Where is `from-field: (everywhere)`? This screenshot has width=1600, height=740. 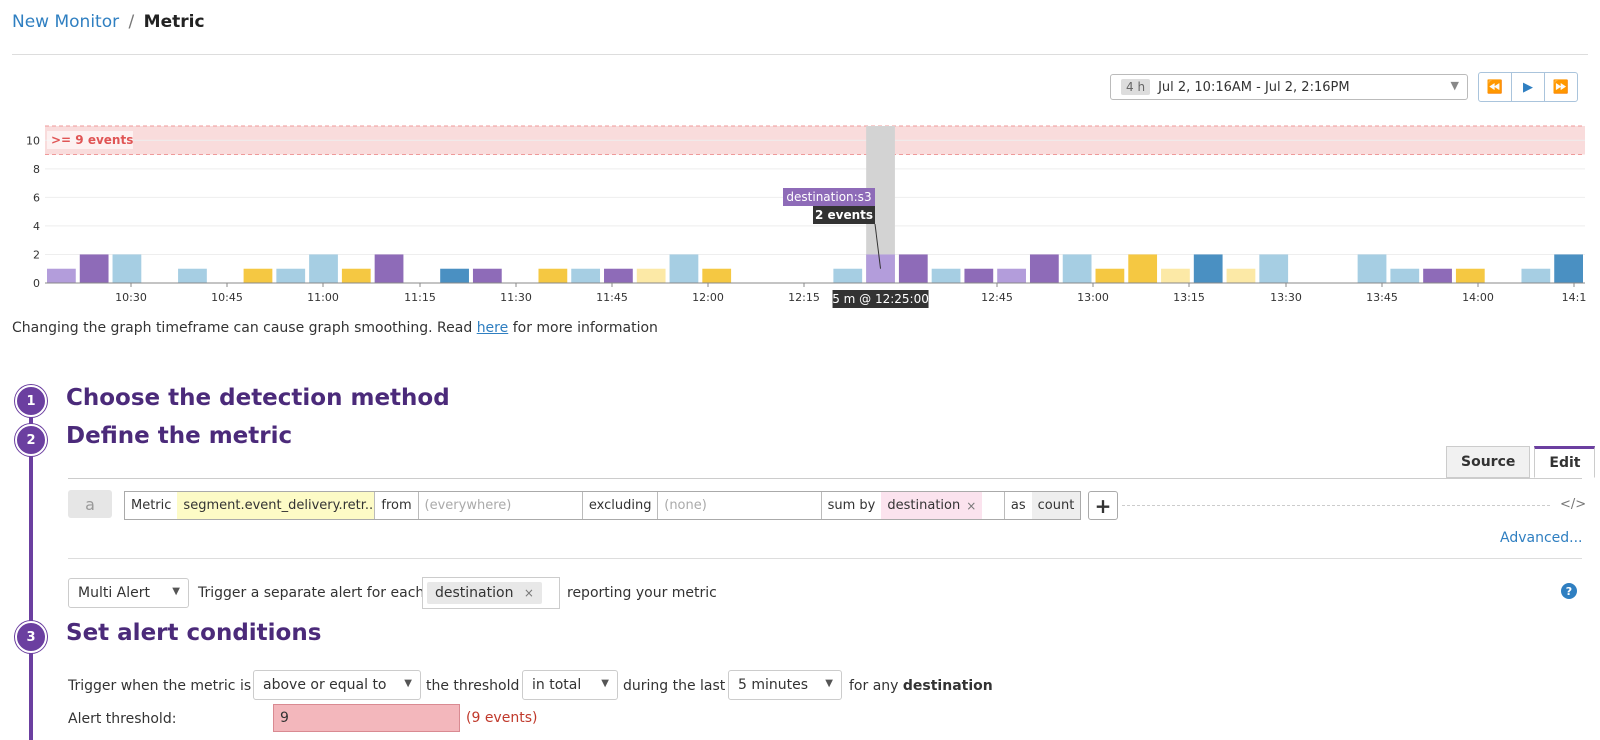
from-field: (everywhere) is located at coordinates (468, 505).